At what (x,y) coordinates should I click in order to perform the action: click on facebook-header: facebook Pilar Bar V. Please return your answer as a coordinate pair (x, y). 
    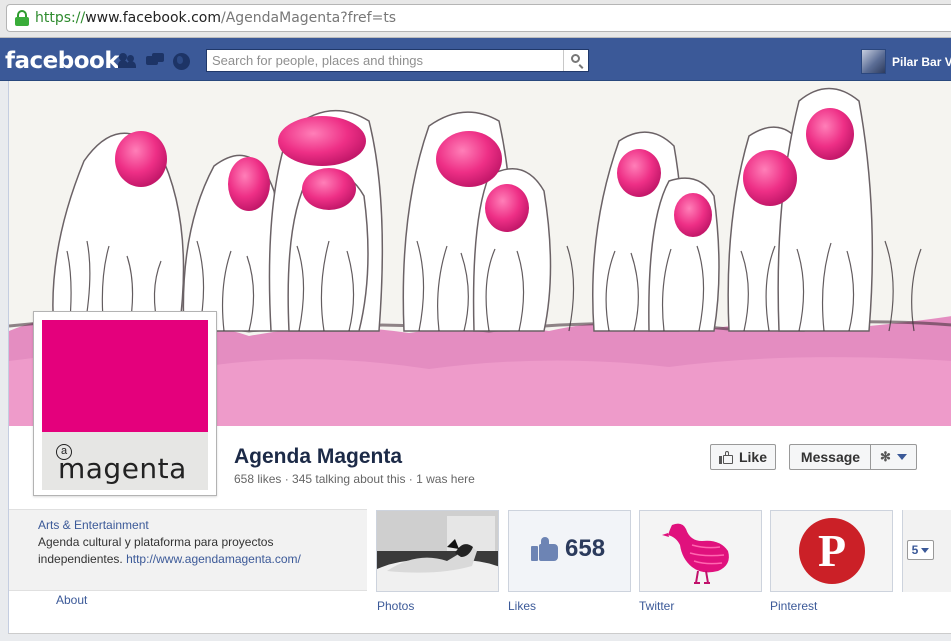
    Looking at the image, I should click on (475, 59).